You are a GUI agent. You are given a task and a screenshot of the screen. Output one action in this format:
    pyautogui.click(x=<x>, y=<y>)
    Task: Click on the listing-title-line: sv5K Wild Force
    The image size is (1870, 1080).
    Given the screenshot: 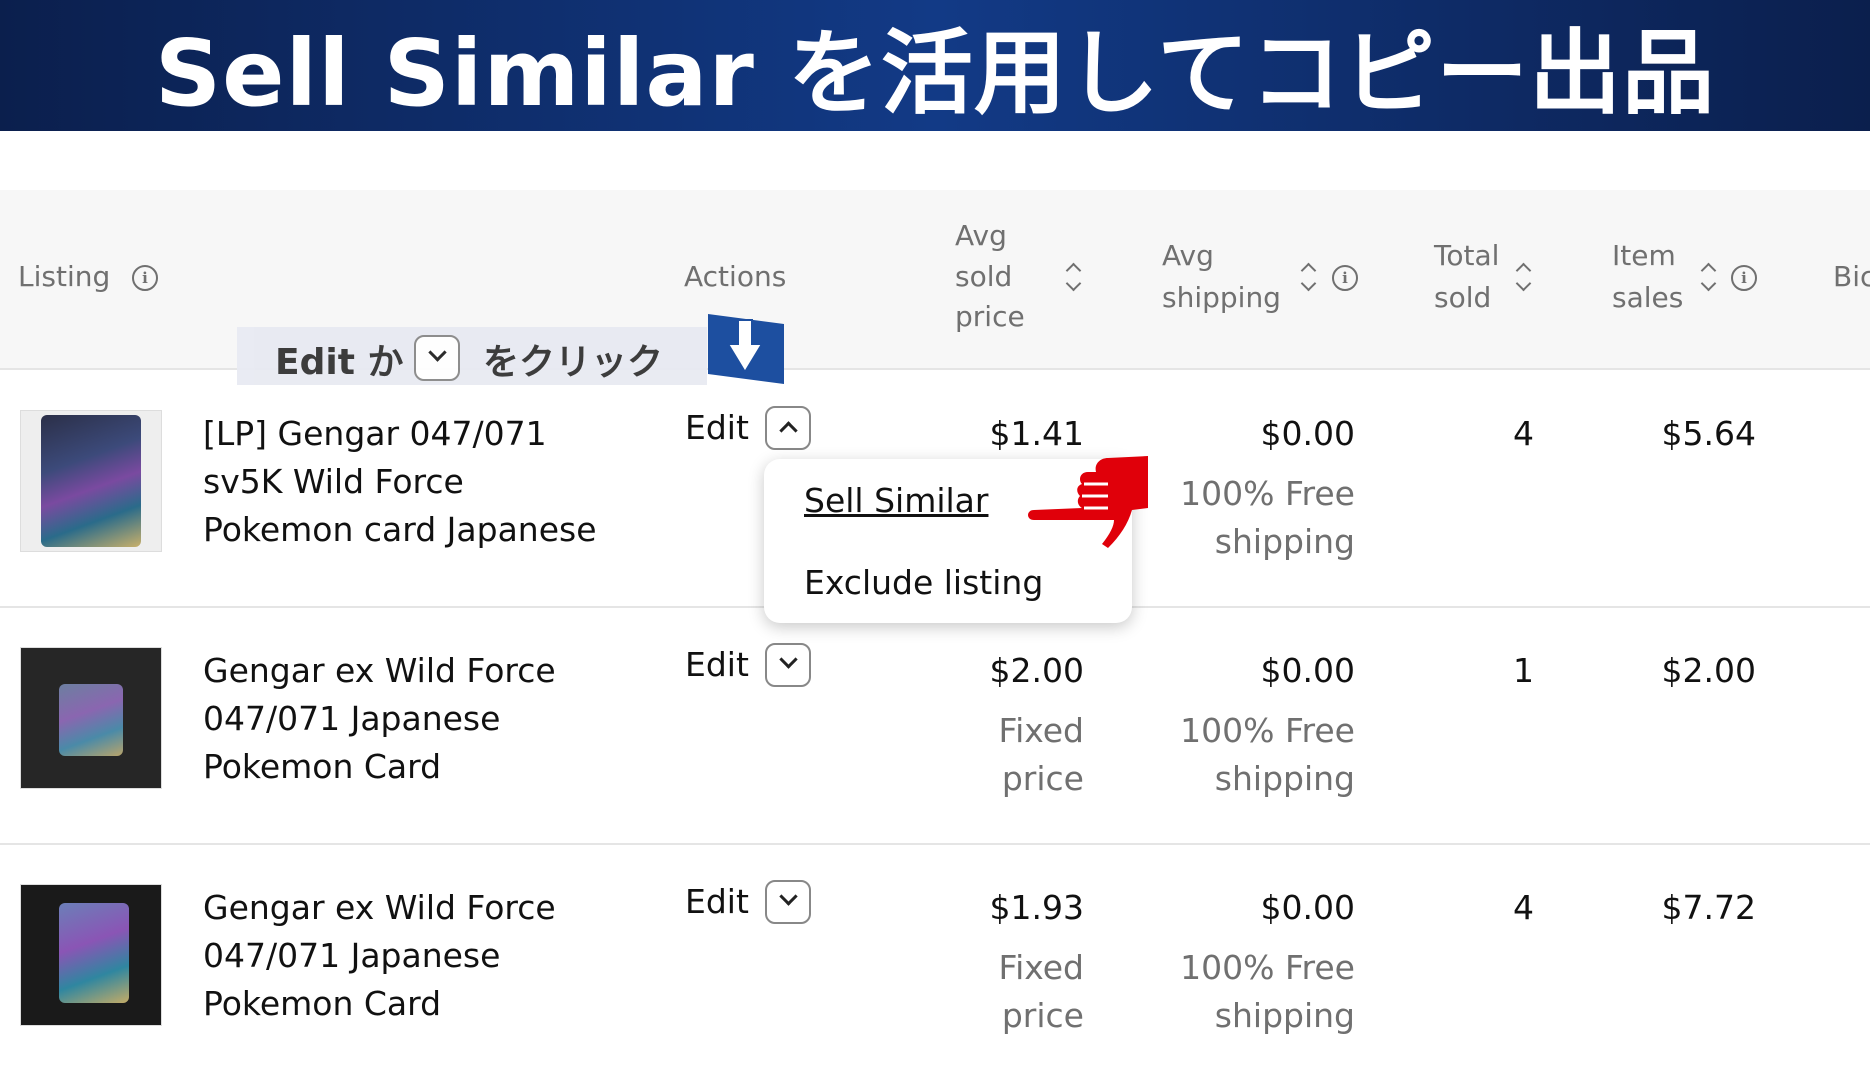 What is the action you would take?
    pyautogui.click(x=333, y=482)
    